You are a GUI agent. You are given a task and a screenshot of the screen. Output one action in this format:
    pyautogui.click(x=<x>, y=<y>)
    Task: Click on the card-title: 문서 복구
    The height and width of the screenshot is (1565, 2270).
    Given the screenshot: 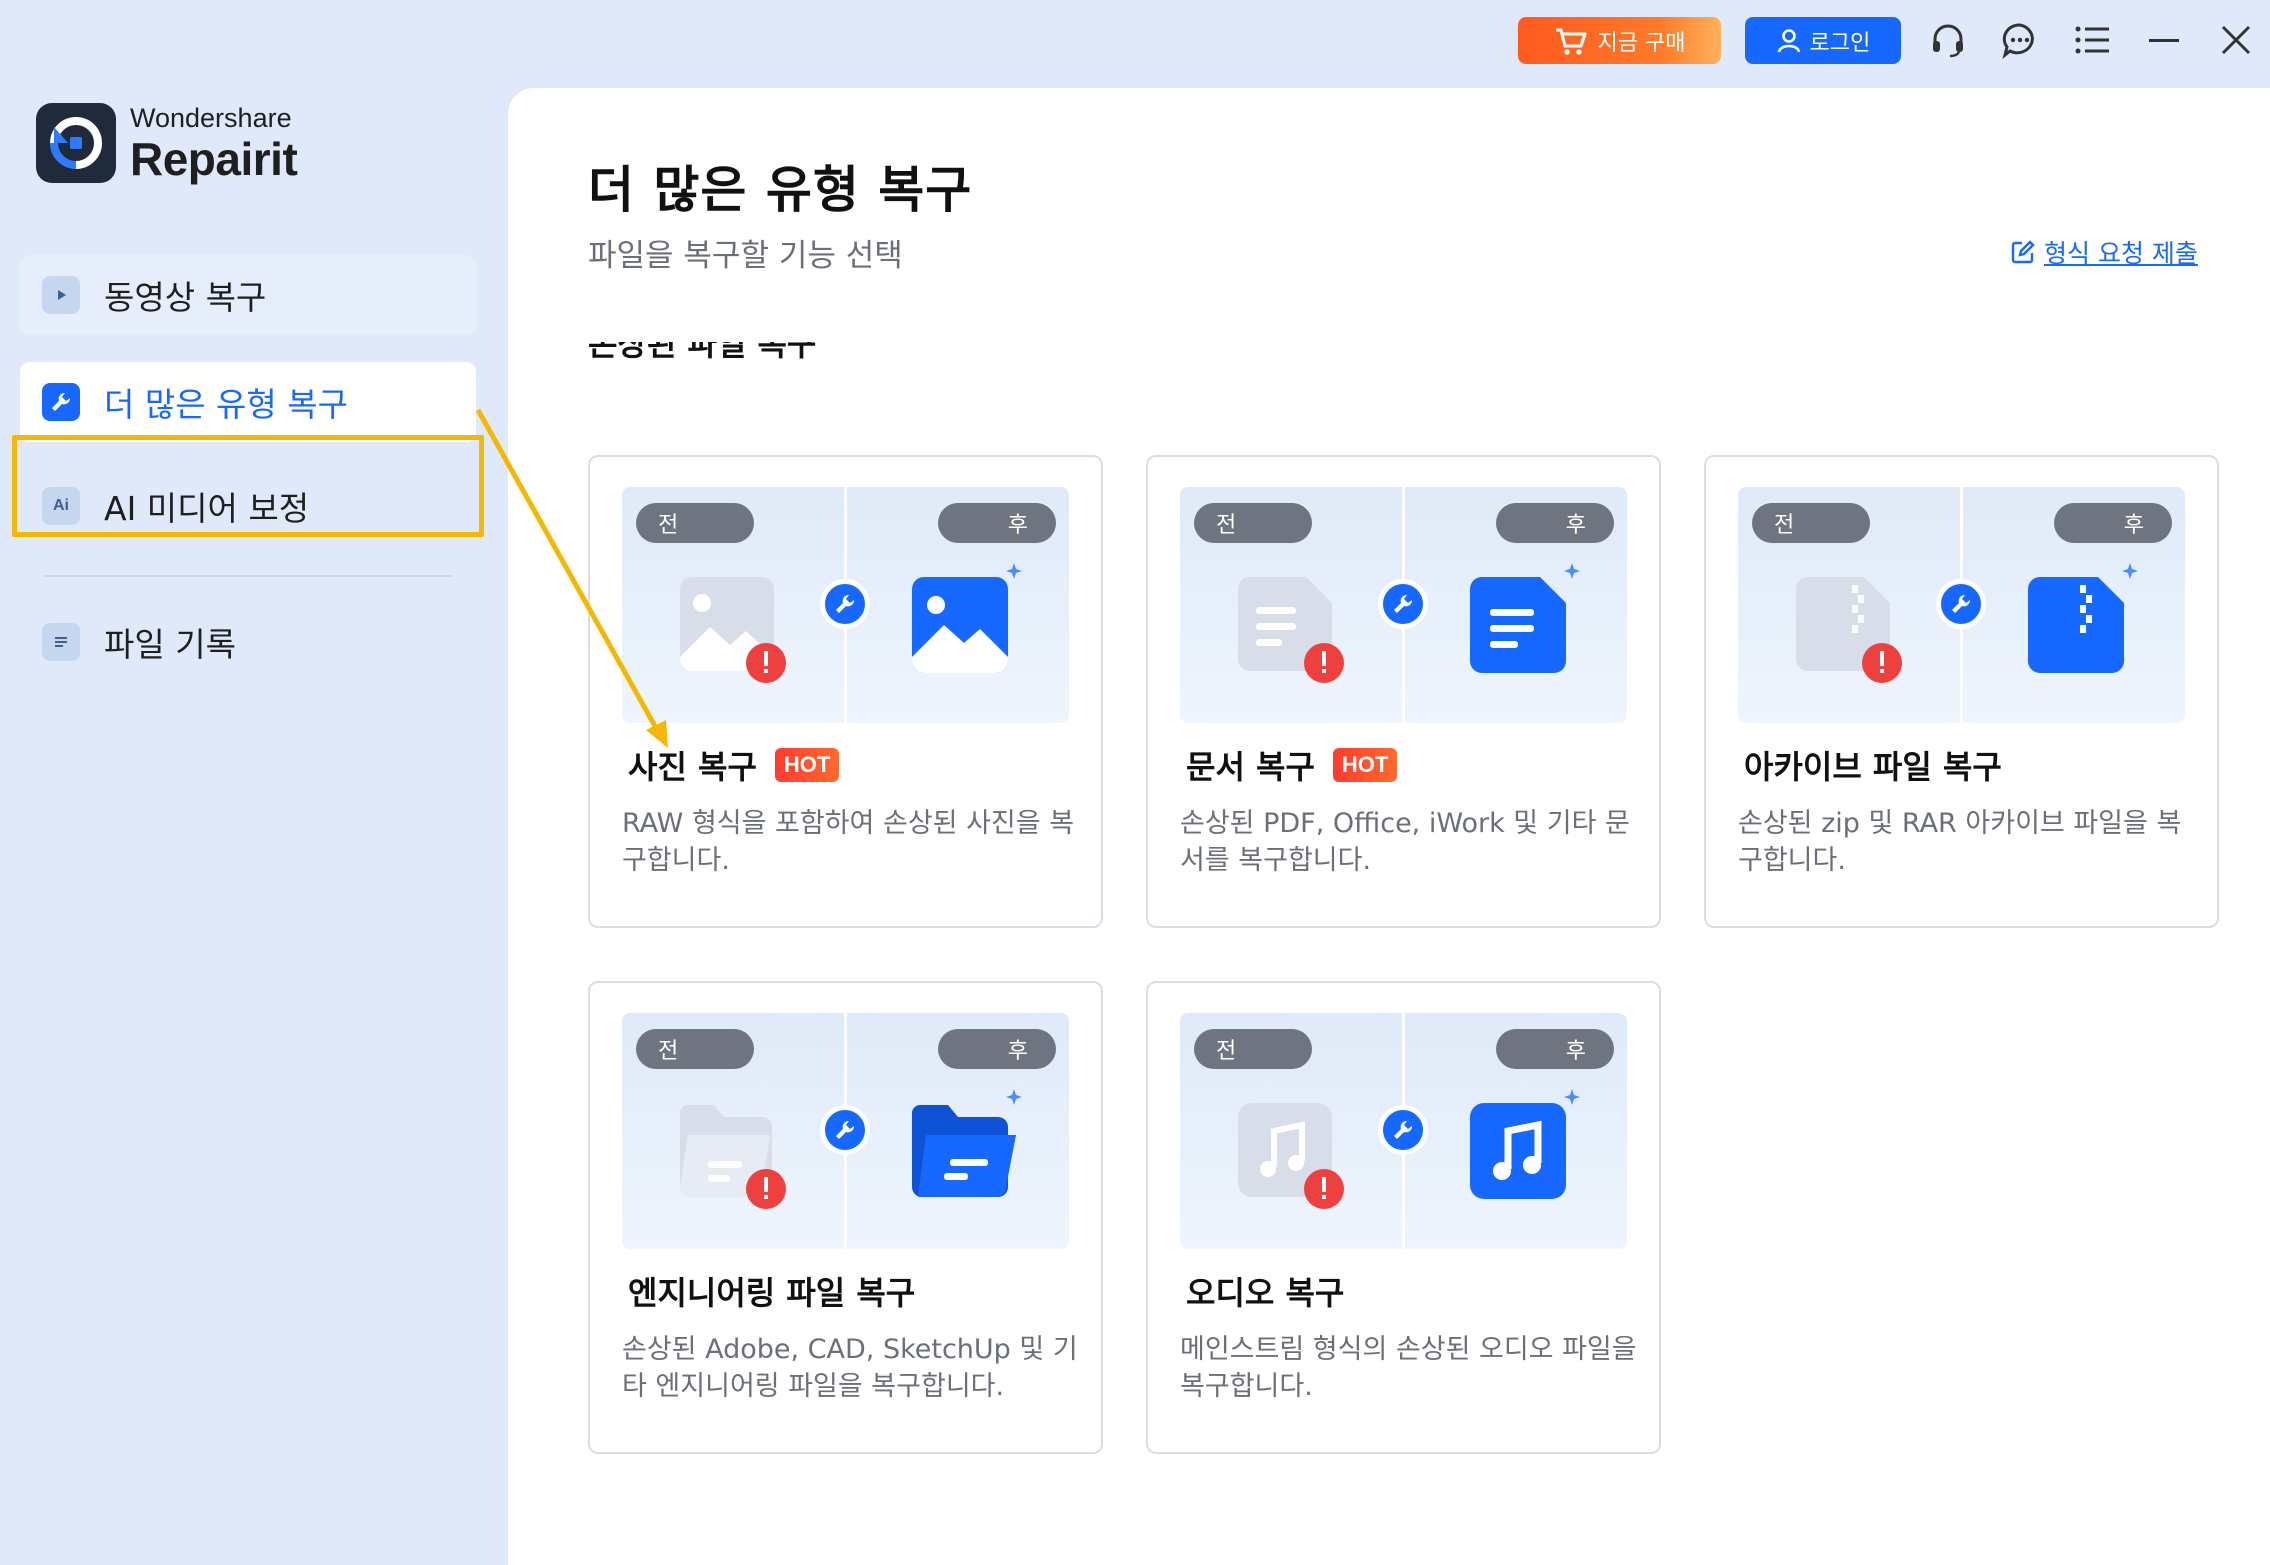 What is the action you would take?
    pyautogui.click(x=1250, y=767)
    